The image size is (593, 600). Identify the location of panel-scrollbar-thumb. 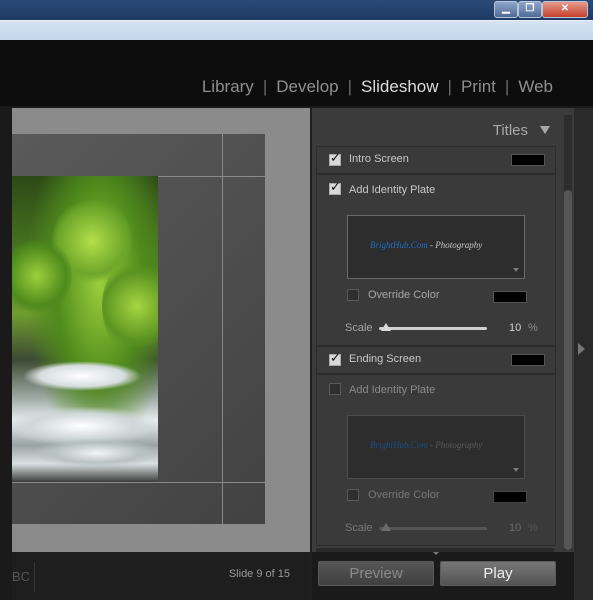
(568, 370).